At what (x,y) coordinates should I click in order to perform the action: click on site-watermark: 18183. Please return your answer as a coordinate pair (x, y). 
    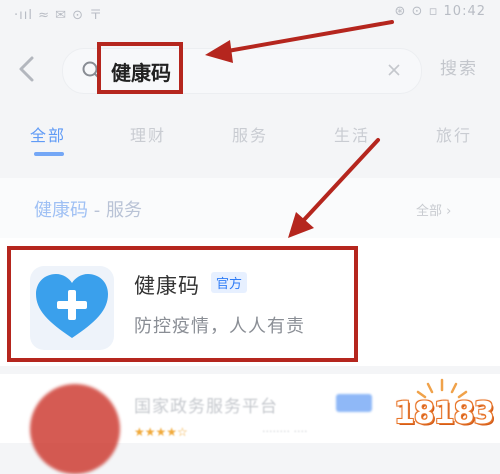
    Looking at the image, I should click on (442, 409).